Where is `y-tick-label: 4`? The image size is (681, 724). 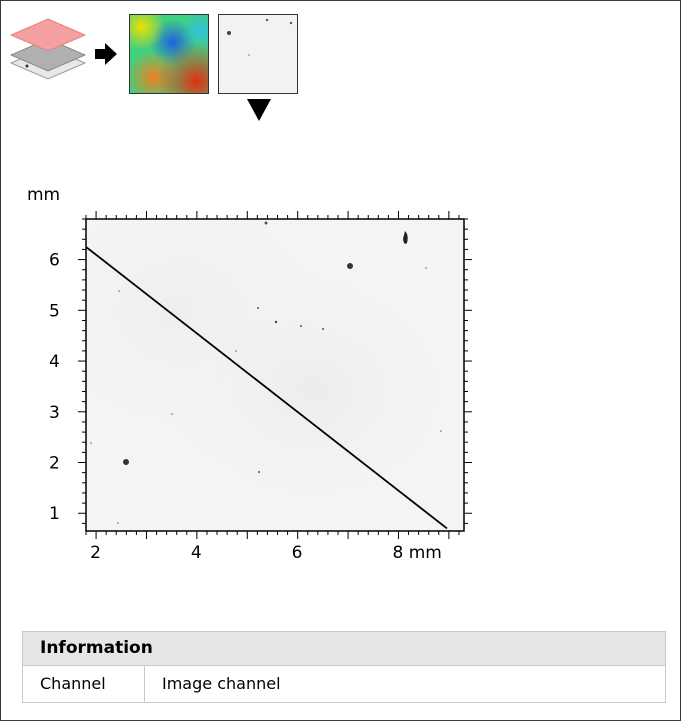 y-tick-label: 4 is located at coordinates (54, 362).